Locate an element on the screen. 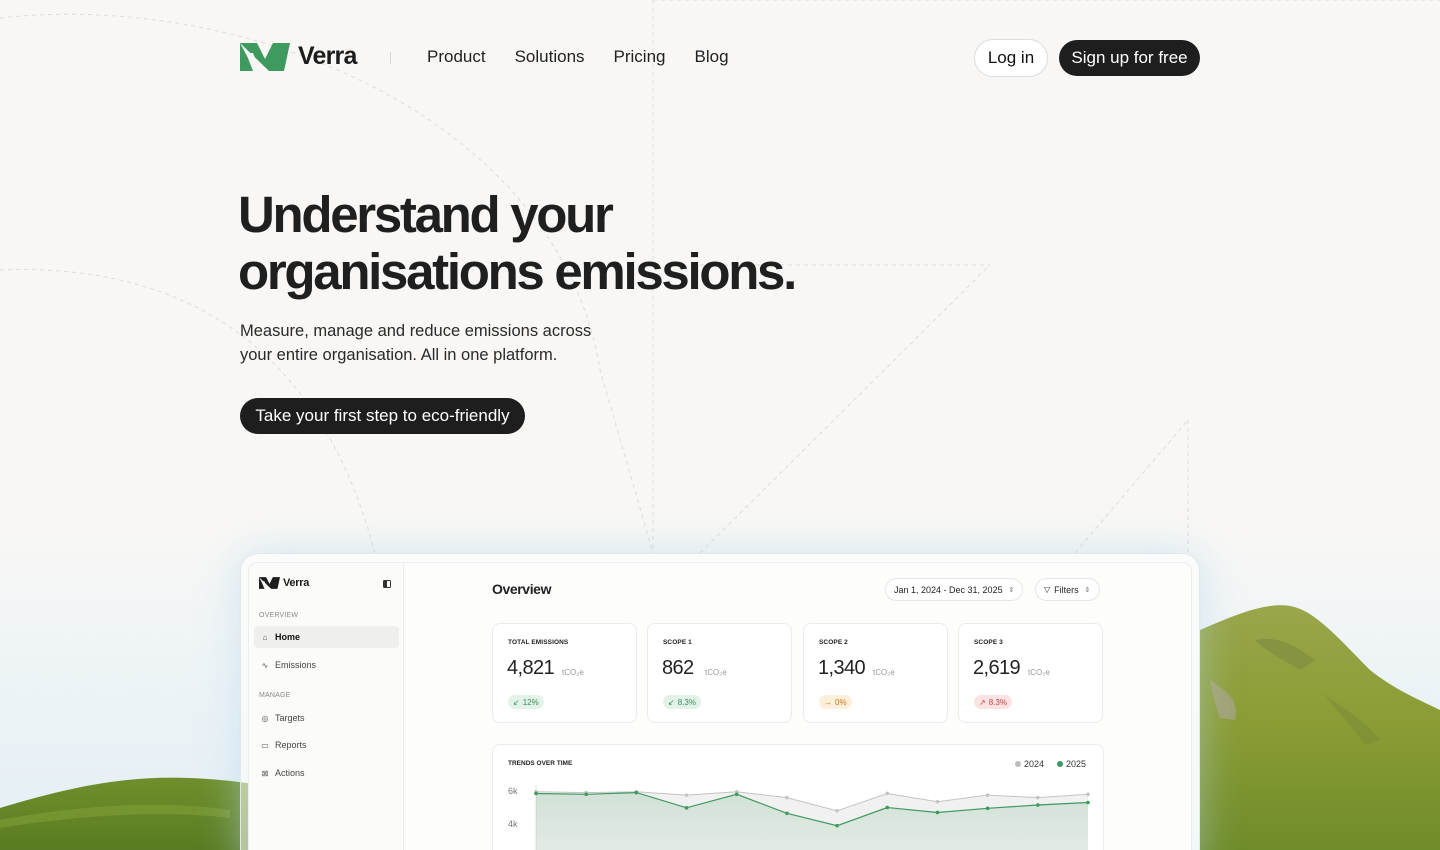 The height and width of the screenshot is (850, 1440). sidebar-item-label: Reports is located at coordinates (291, 745).